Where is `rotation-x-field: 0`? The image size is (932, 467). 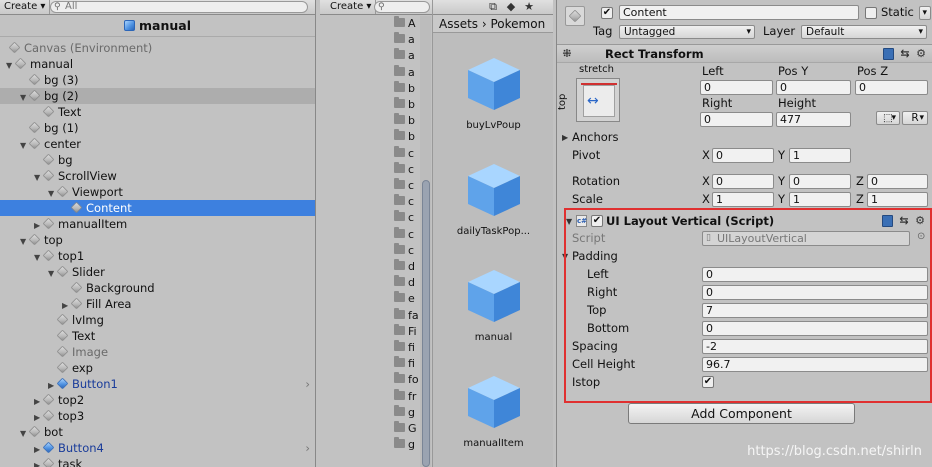 rotation-x-field: 0 is located at coordinates (743, 181).